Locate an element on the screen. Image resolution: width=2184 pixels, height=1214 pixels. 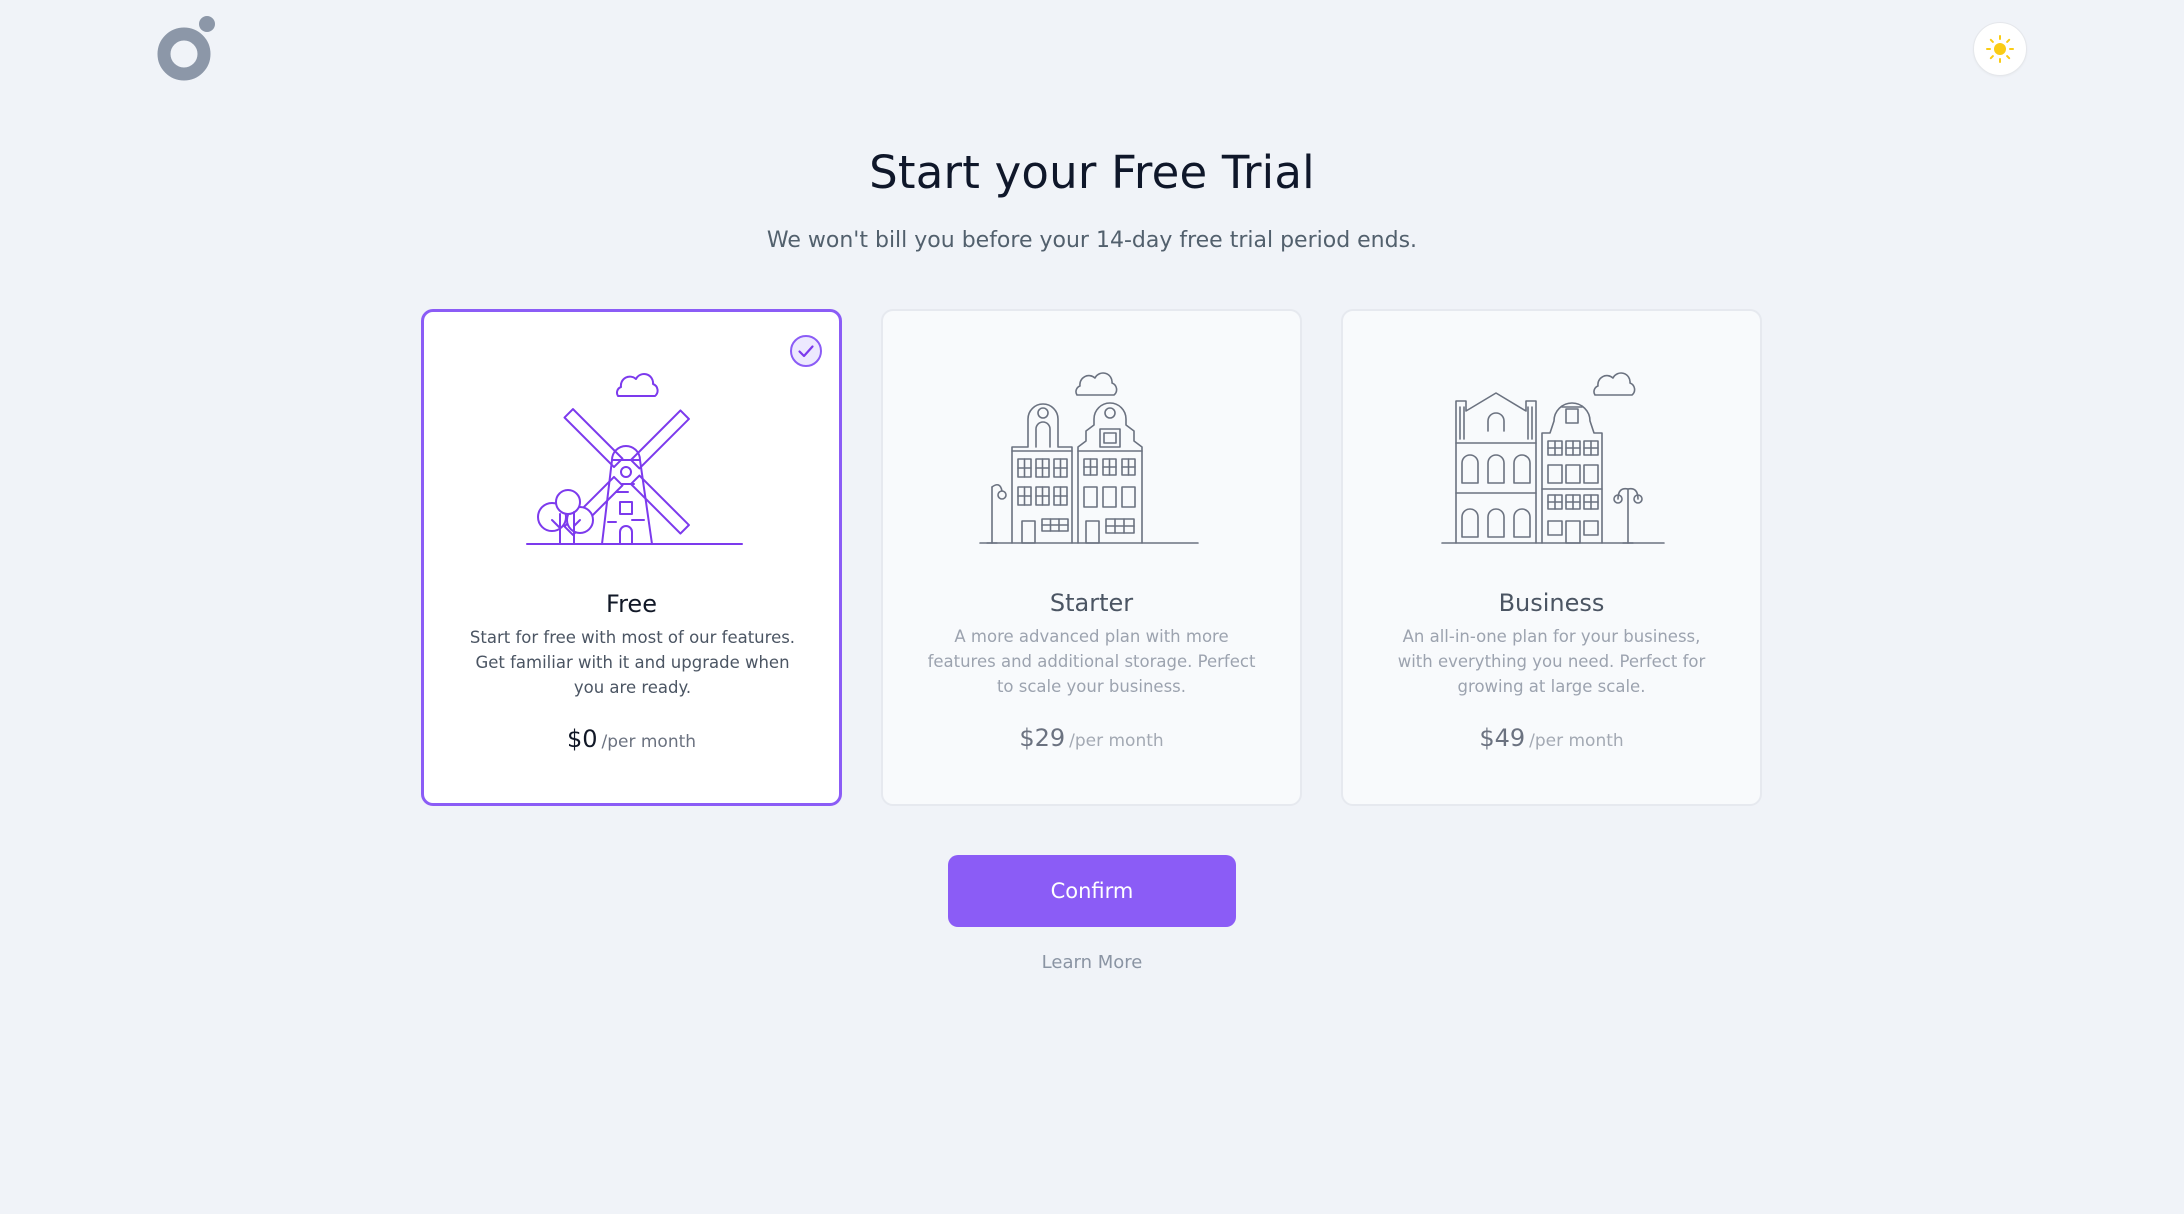
sun-icon is located at coordinates (2000, 49).